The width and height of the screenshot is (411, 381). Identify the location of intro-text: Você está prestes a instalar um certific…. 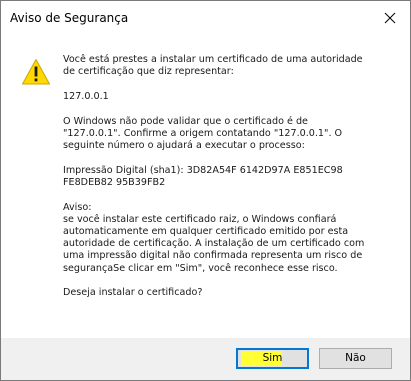
(213, 66).